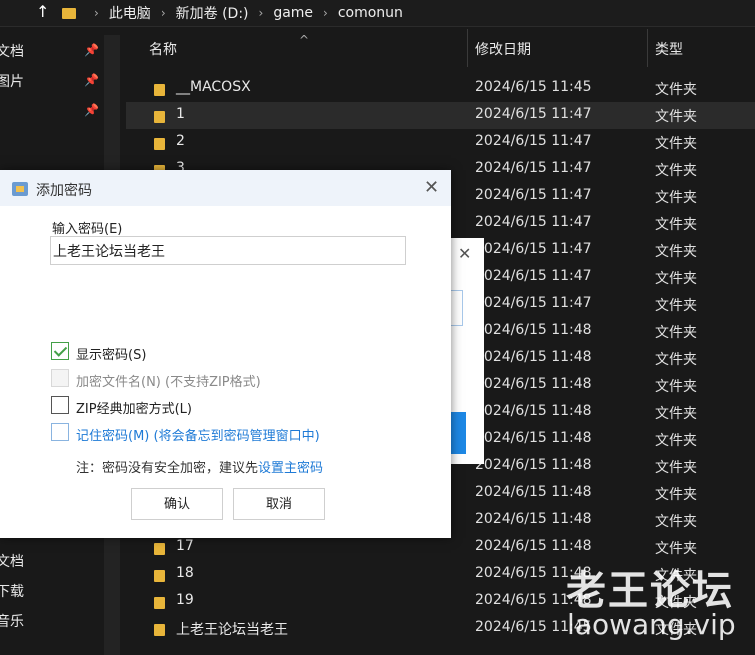 This screenshot has height=655, width=755. What do you see at coordinates (293, 13) in the screenshot?
I see `breadcrumb-game: game` at bounding box center [293, 13].